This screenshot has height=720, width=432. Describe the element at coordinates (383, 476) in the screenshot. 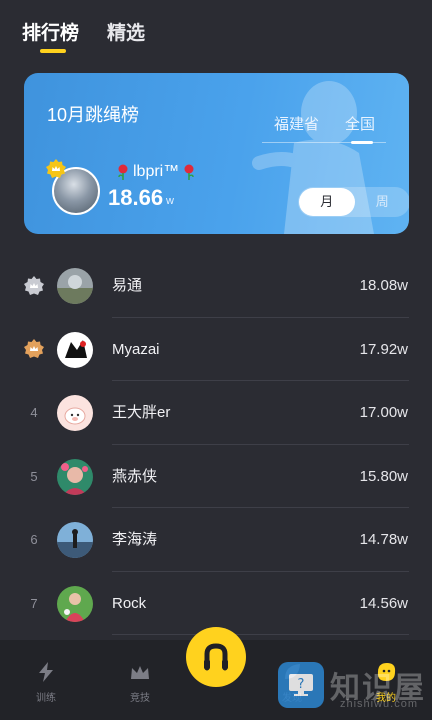

I see `user-score: 15.80w` at that location.